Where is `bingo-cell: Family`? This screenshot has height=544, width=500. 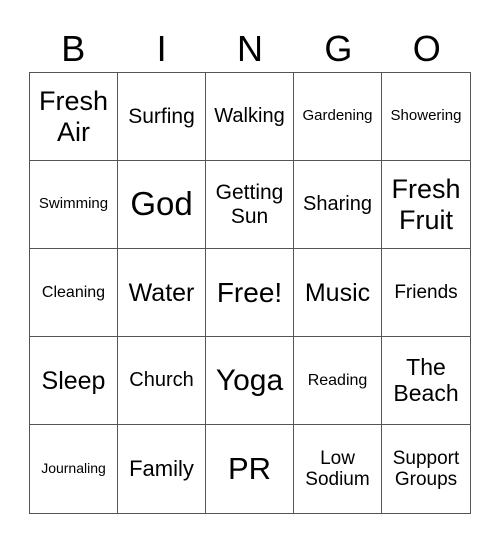 bingo-cell: Family is located at coordinates (162, 469).